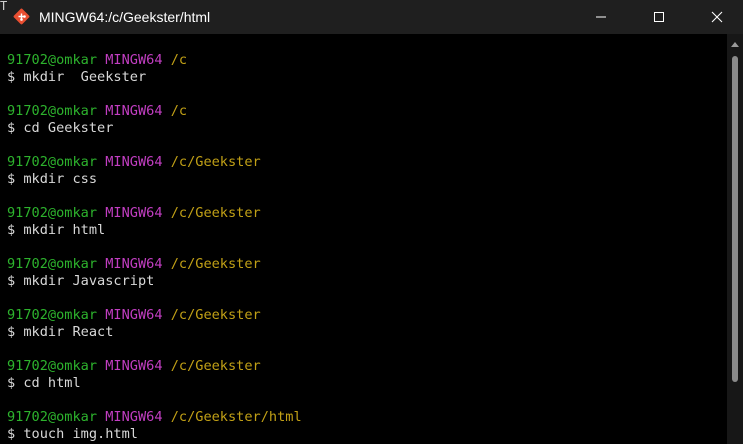 This screenshot has width=743, height=444. Describe the element at coordinates (21, 16) in the screenshot. I see `git-bash-icon` at that location.